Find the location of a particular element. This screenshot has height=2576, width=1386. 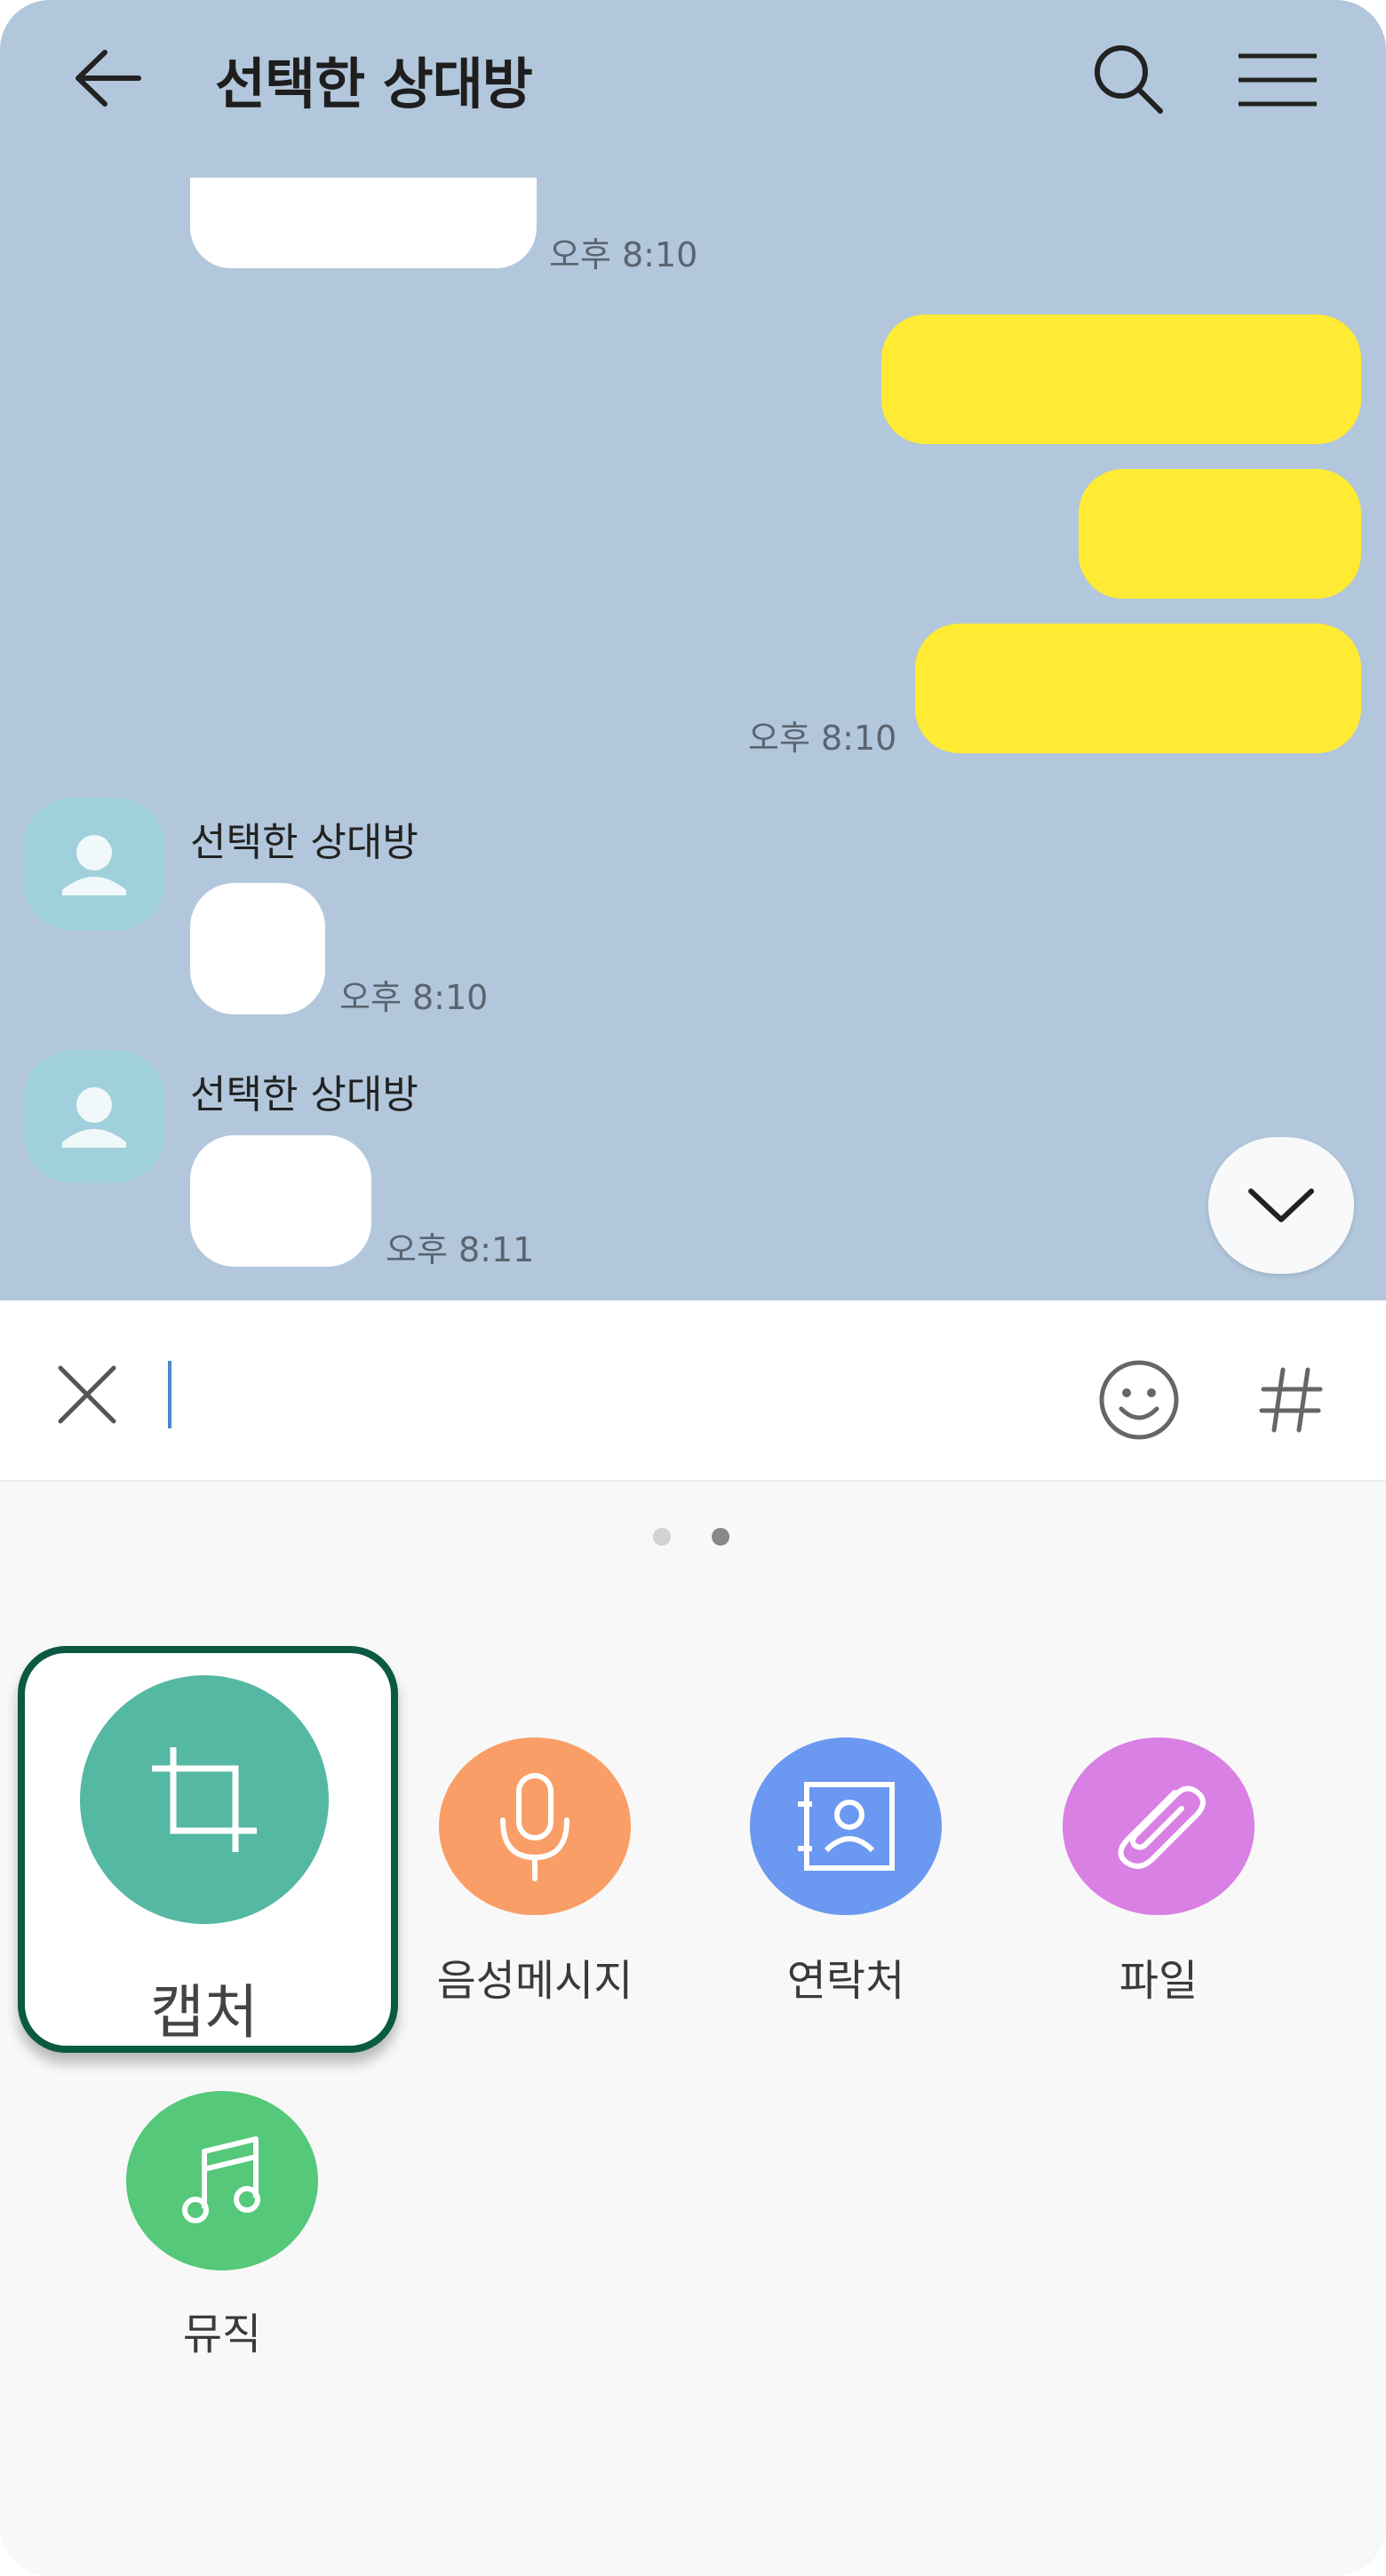

back-button is located at coordinates (108, 78).